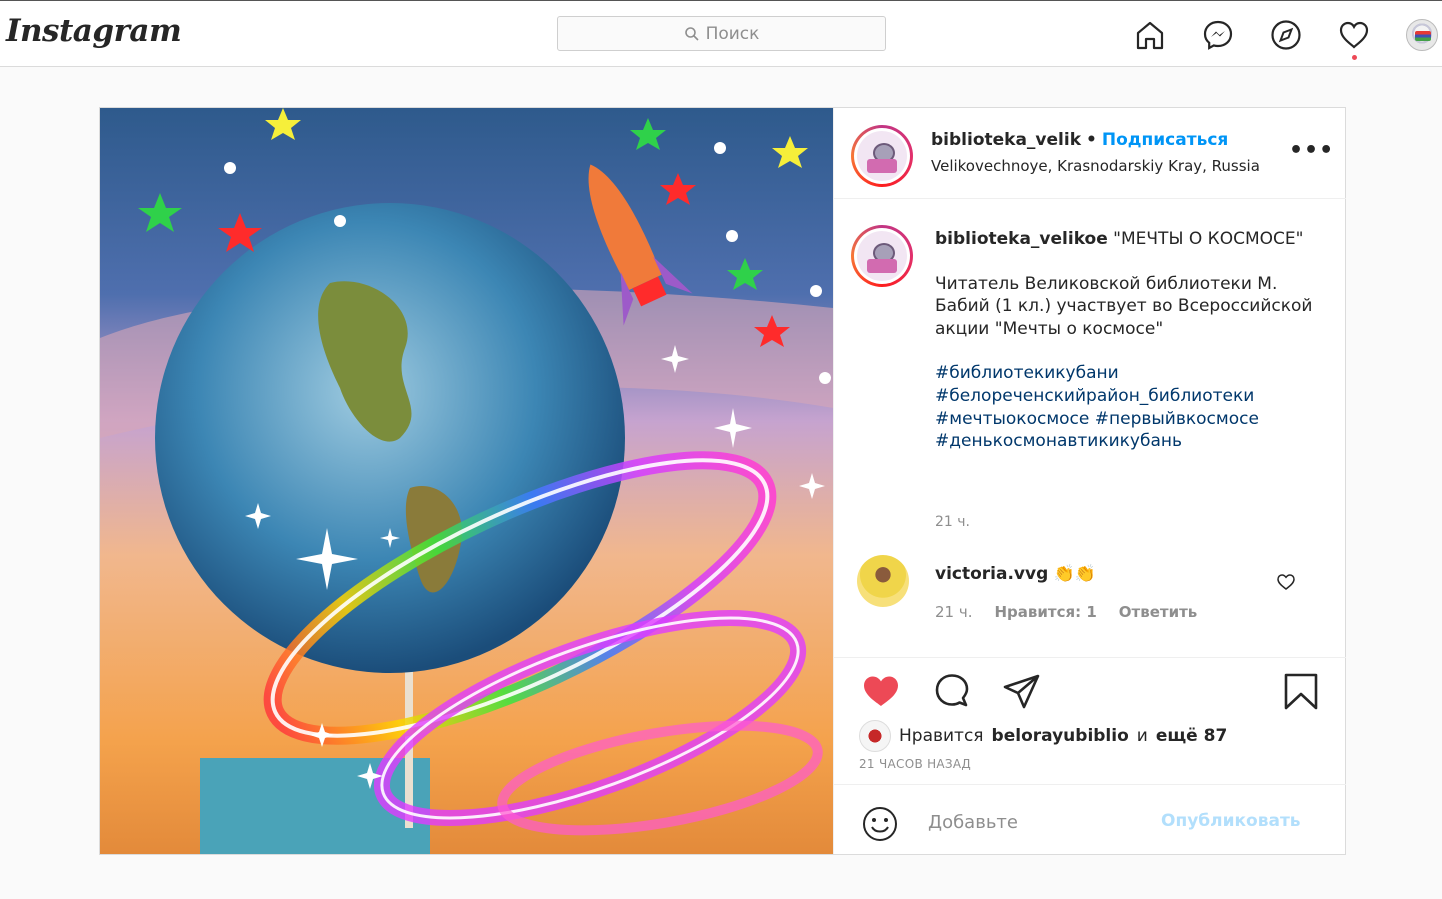  I want to click on comment-text: 👏👏, so click(1075, 574).